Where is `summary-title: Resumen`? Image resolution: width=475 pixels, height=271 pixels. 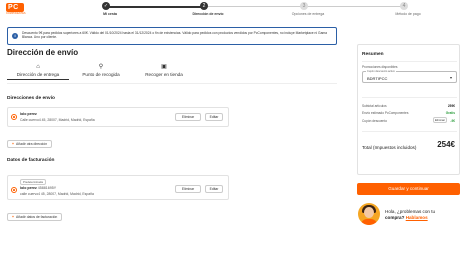 summary-title: Resumen is located at coordinates (373, 54).